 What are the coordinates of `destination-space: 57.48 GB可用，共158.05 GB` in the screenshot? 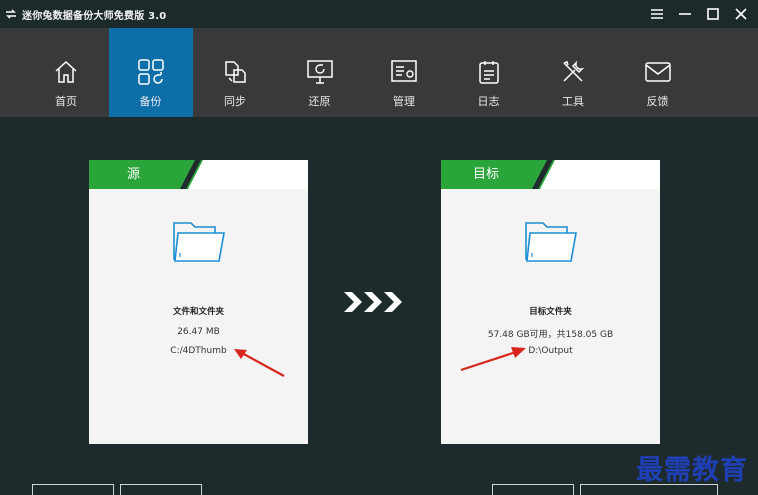 It's located at (550, 335).